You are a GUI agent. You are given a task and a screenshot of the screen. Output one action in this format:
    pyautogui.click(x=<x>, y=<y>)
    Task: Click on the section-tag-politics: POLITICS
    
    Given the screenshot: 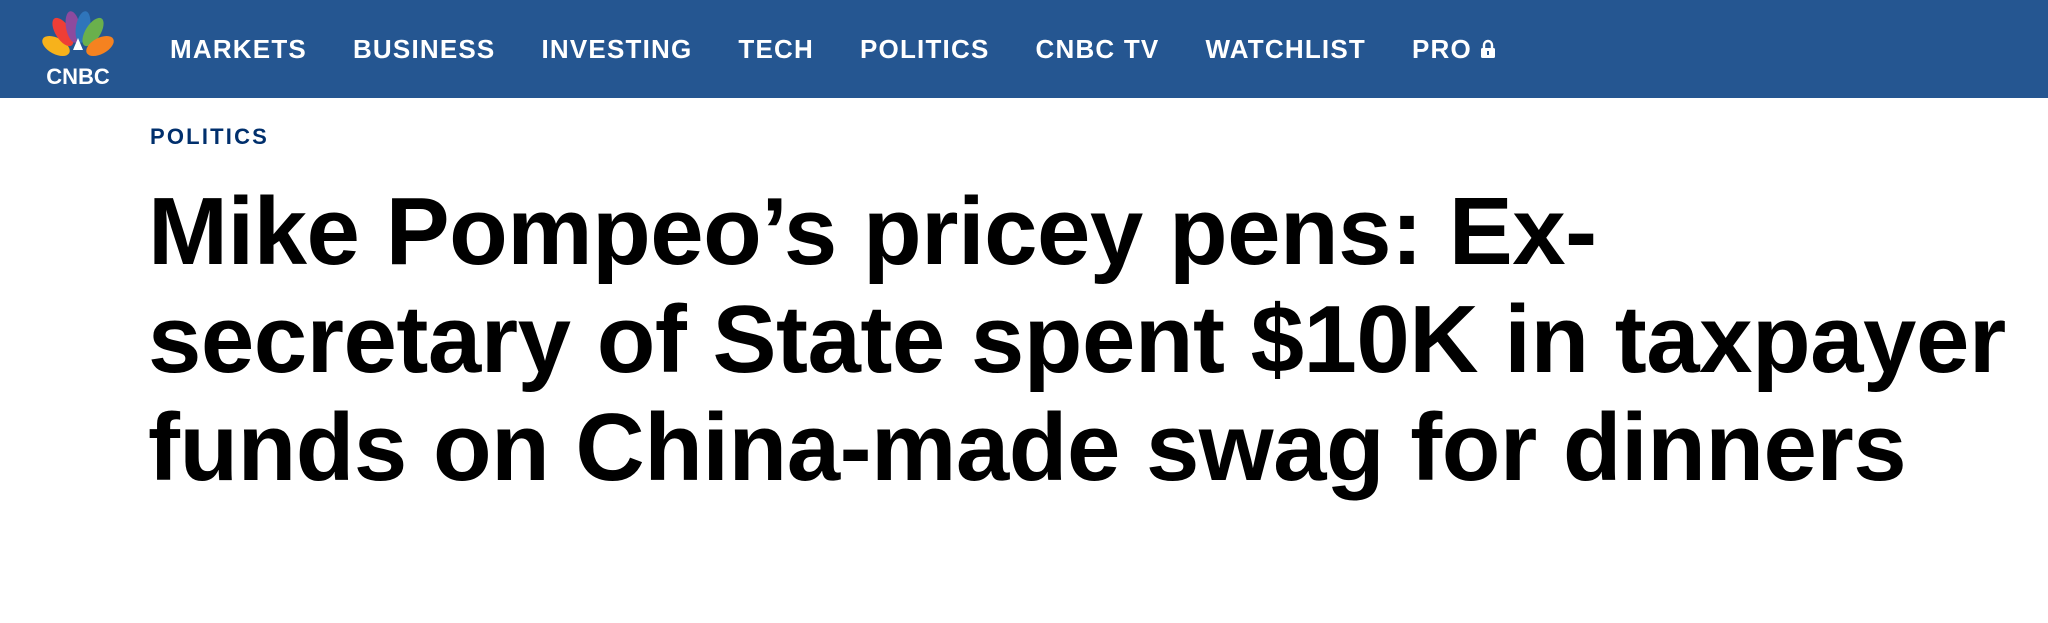 What is the action you would take?
    pyautogui.click(x=209, y=137)
    